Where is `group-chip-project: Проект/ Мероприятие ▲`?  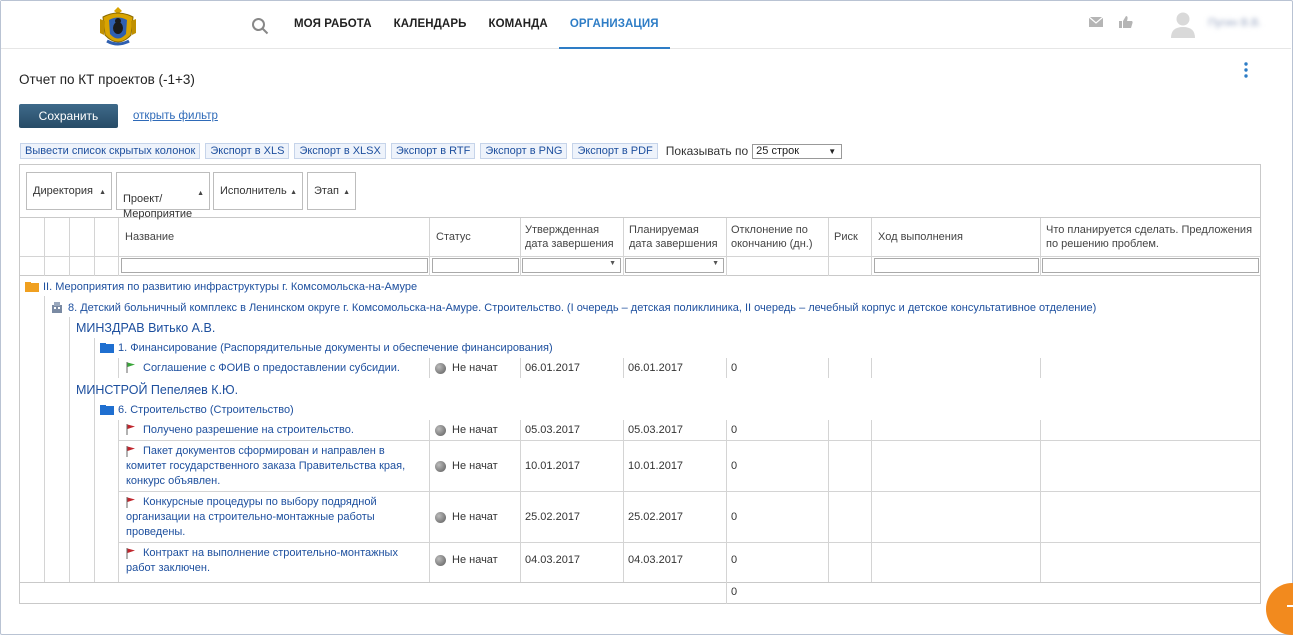 group-chip-project: Проект/ Мероприятие ▲ is located at coordinates (163, 196).